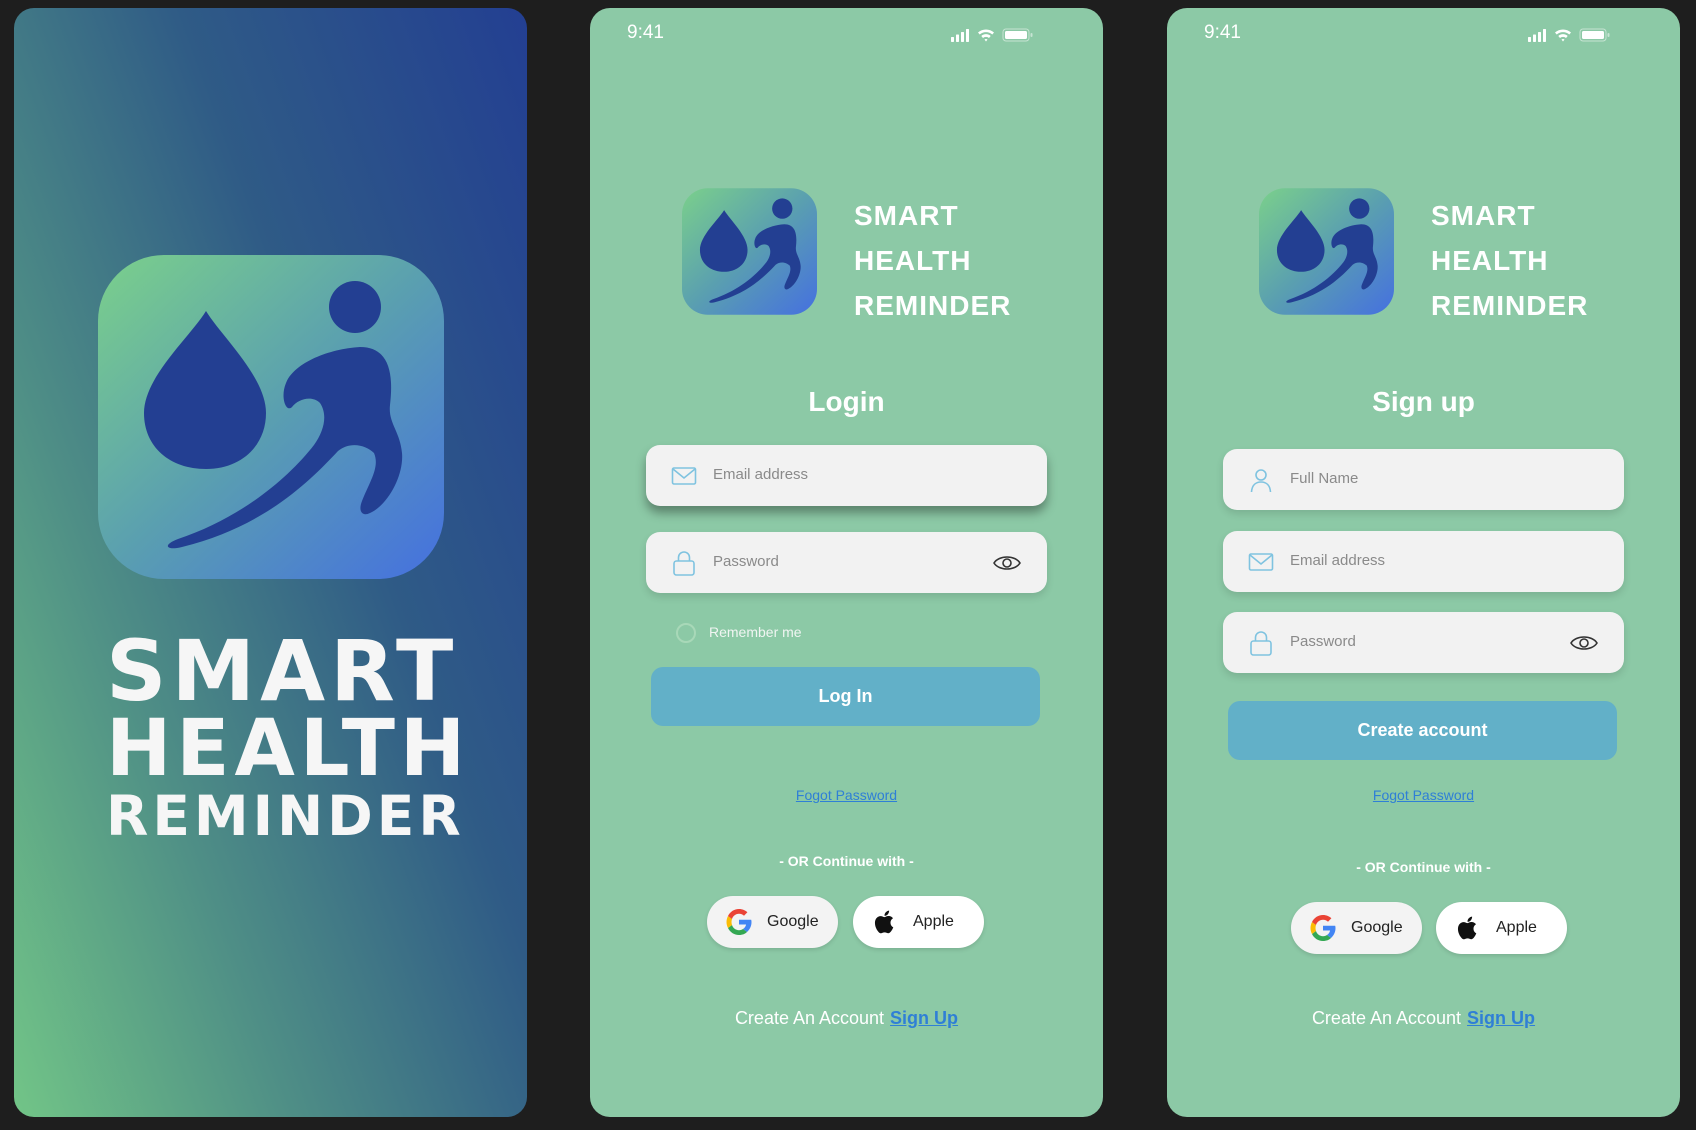 The image size is (1696, 1130). I want to click on splash-title-line2: HEALTH, so click(288, 749).